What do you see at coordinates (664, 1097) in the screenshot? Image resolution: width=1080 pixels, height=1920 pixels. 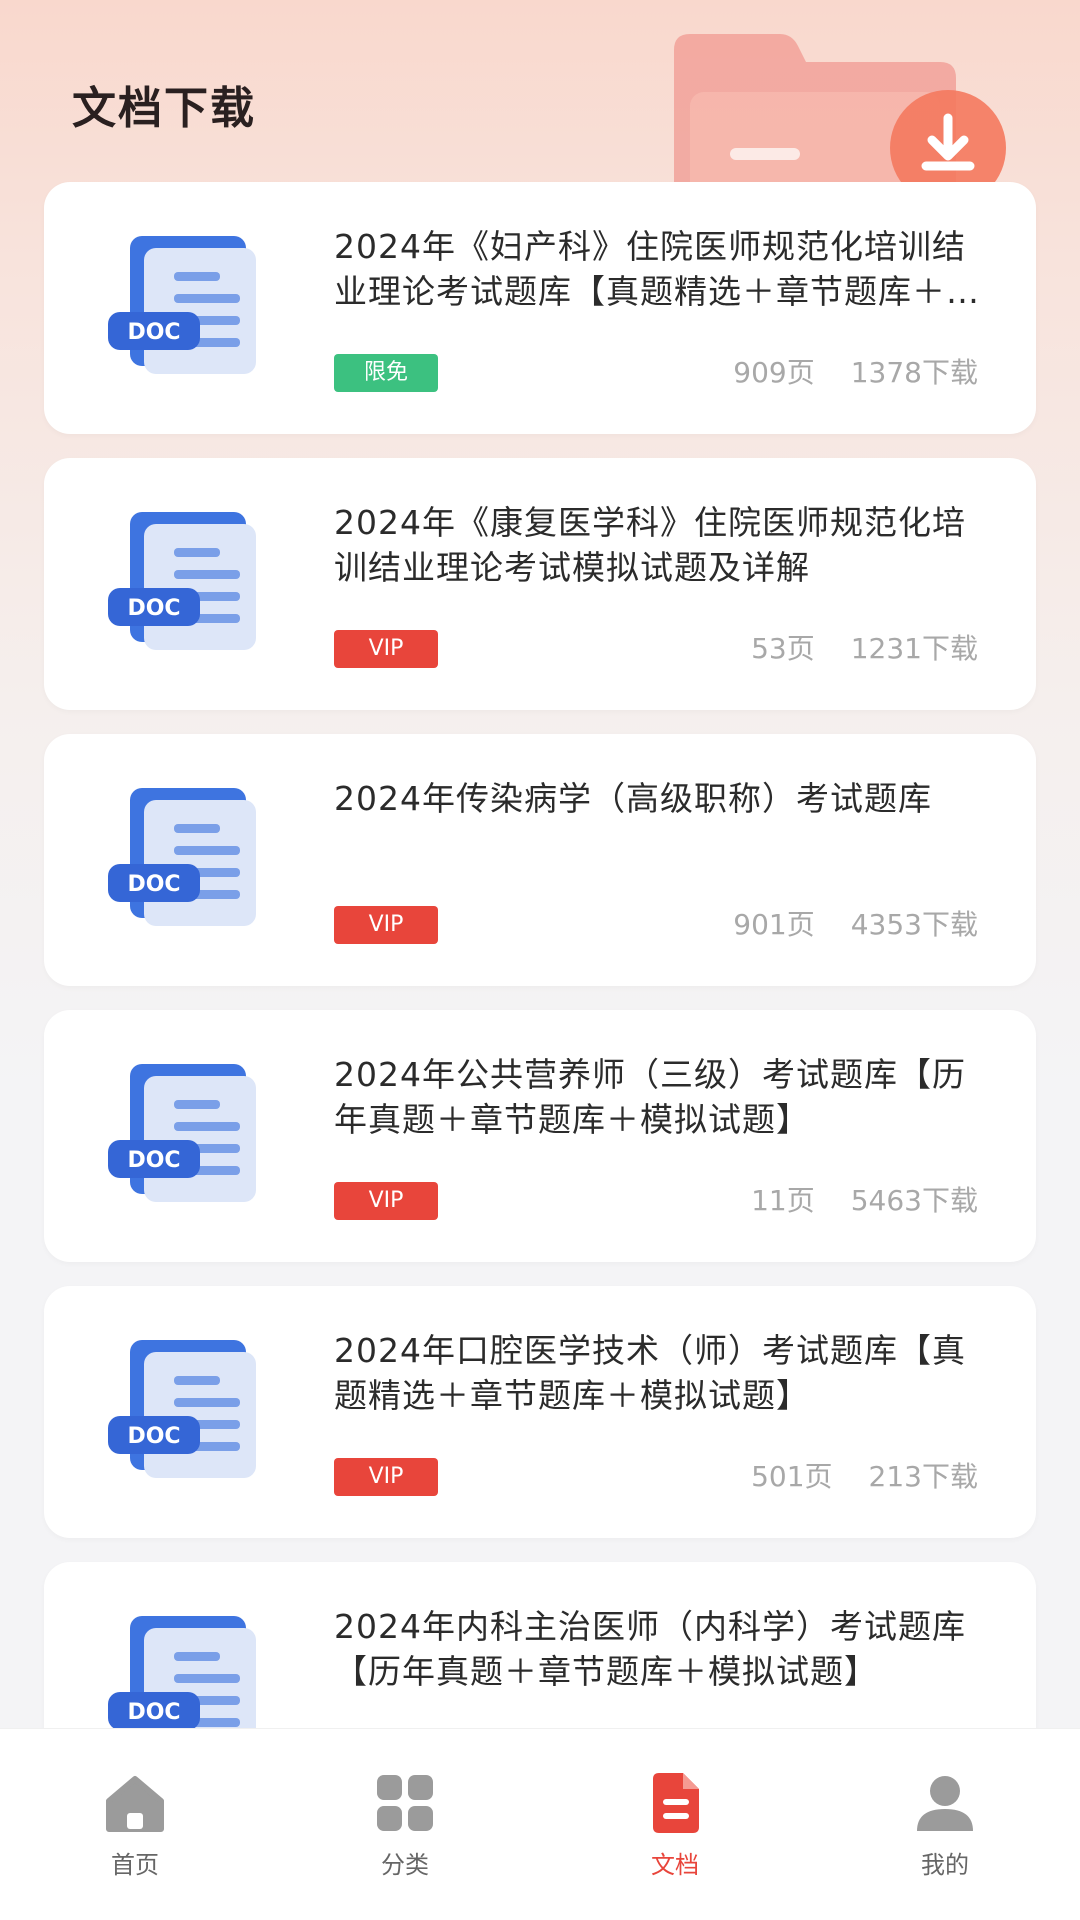 I see `document-title: 2024年公共营养师（三级）考试题库【历年真题＋章节题库＋模拟试题】` at bounding box center [664, 1097].